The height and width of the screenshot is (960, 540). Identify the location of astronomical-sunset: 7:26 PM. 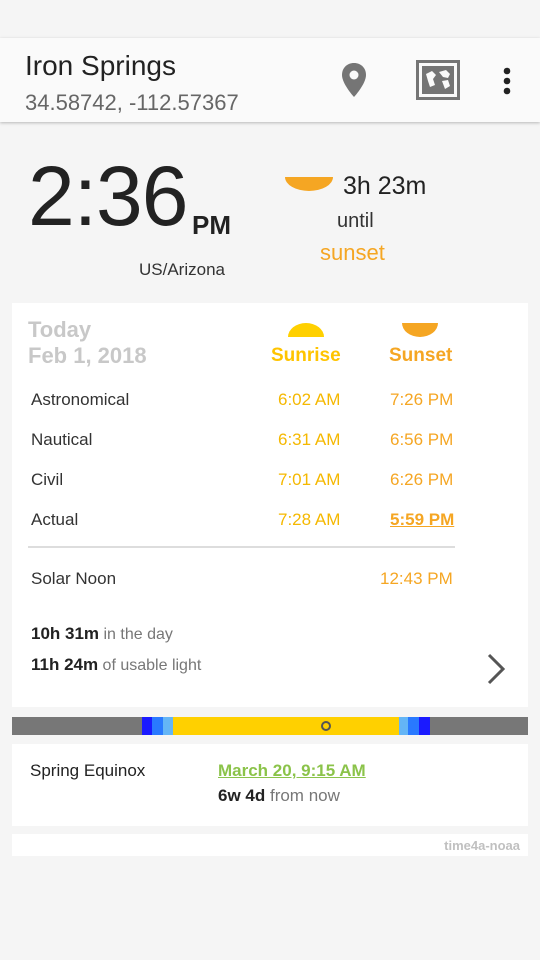
(422, 399).